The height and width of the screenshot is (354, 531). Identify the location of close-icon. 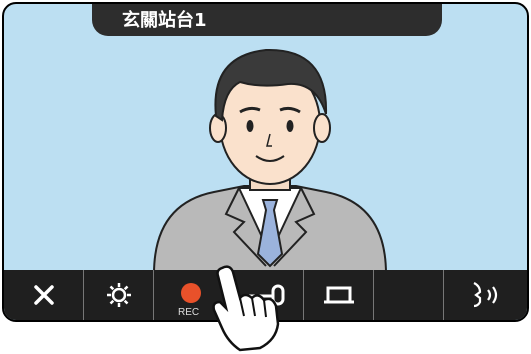
(43, 295).